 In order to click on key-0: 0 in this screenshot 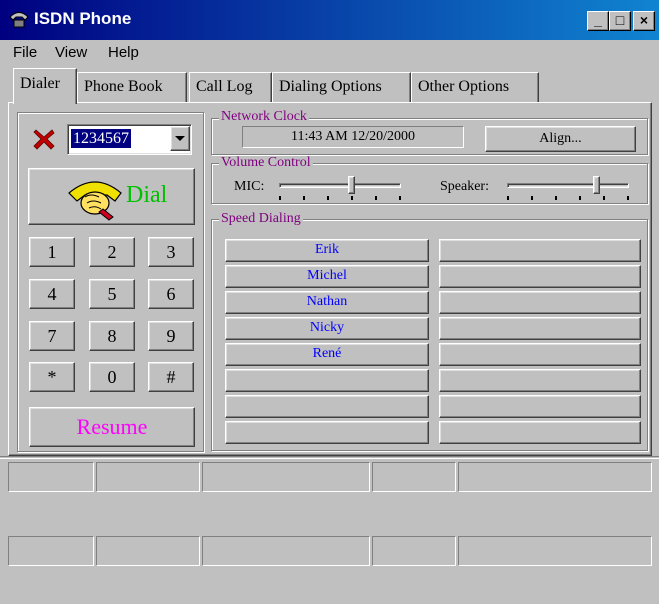, I will do `click(112, 377)`.